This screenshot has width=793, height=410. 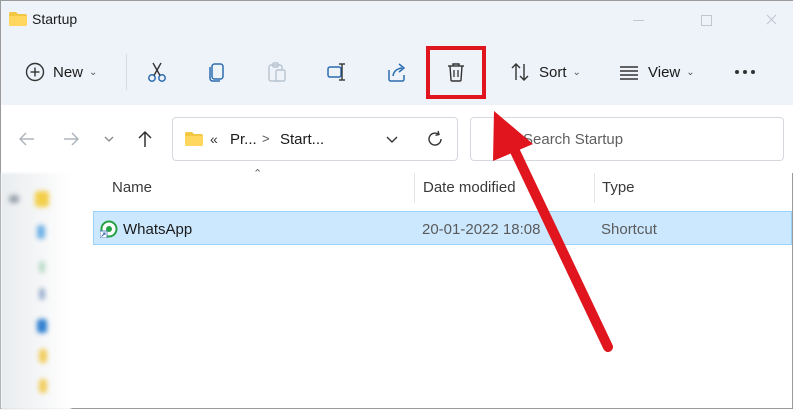 What do you see at coordinates (36, 291) in the screenshot?
I see `navigation-pane` at bounding box center [36, 291].